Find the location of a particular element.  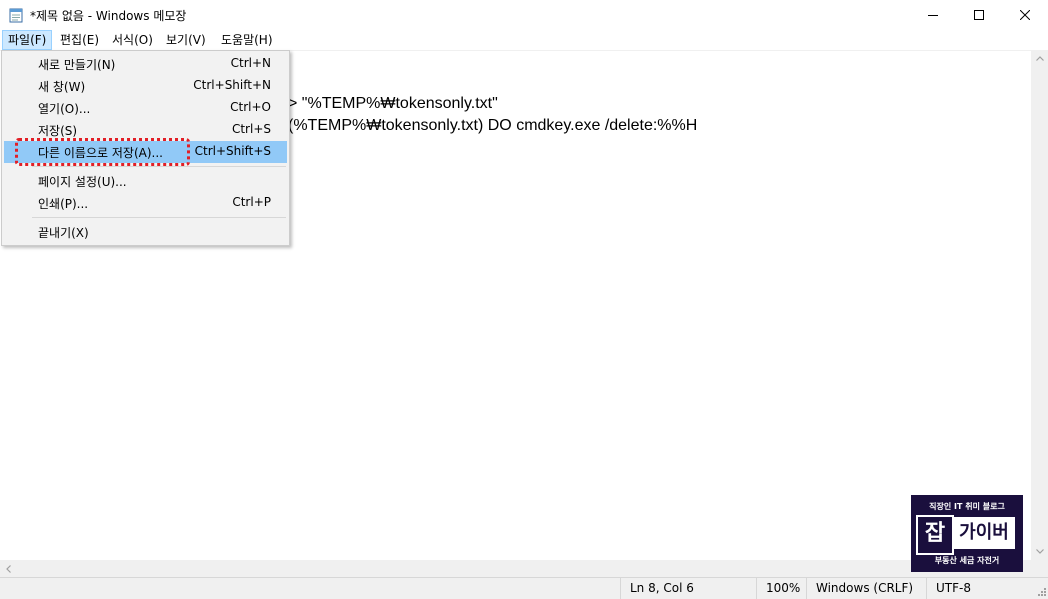

menu-item-shortcut: Ctrl+Shift+S is located at coordinates (232, 151).